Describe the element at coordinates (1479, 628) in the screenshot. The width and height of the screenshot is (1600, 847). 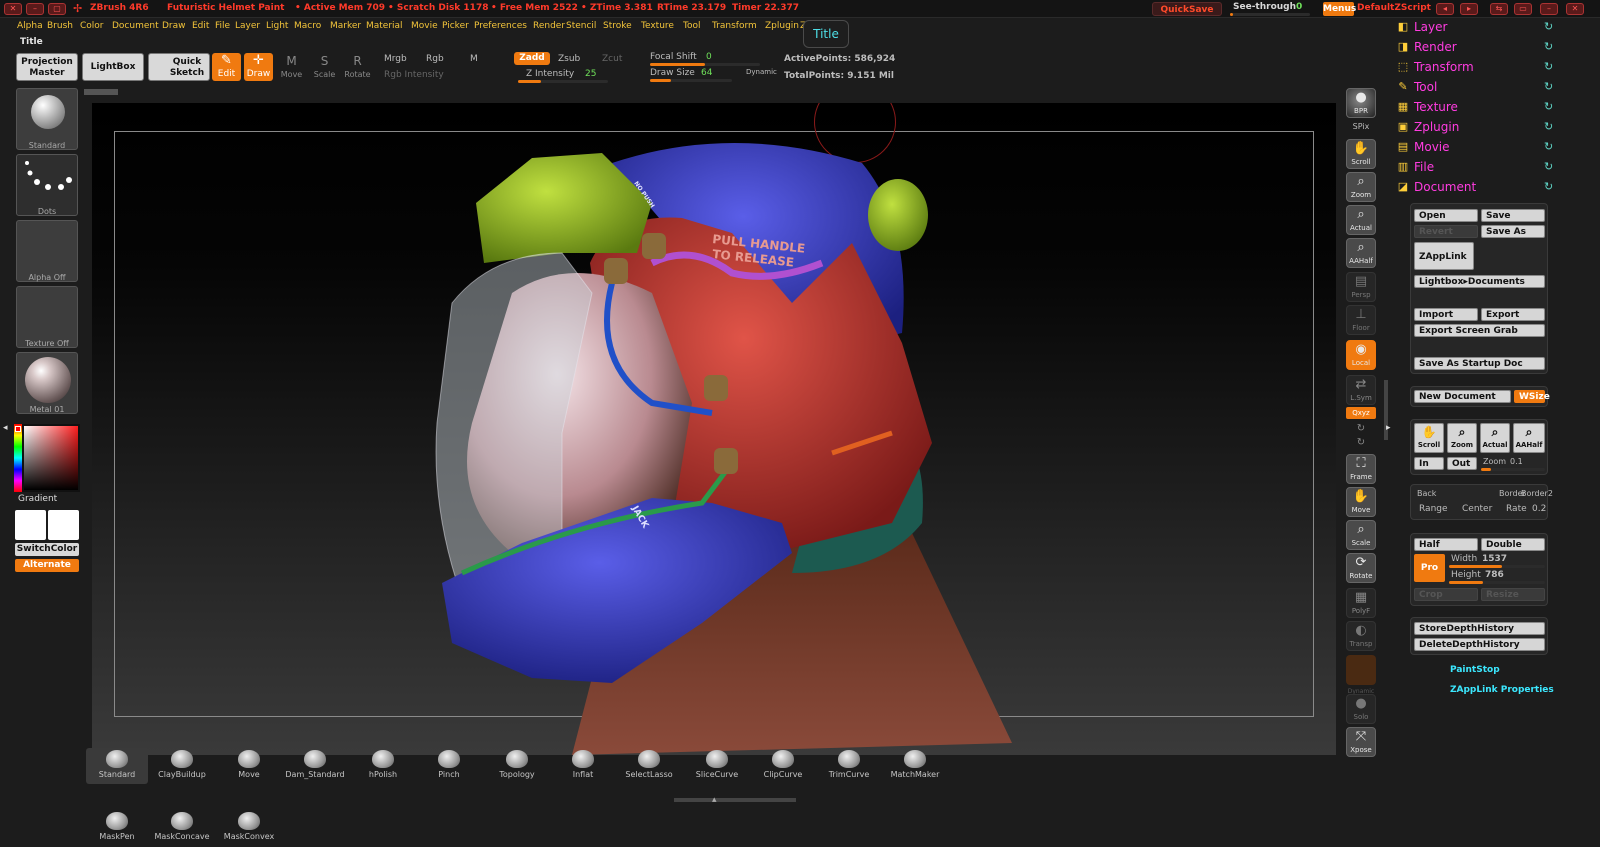
I see `store-depth-history-button: StoreDepthHistory` at that location.